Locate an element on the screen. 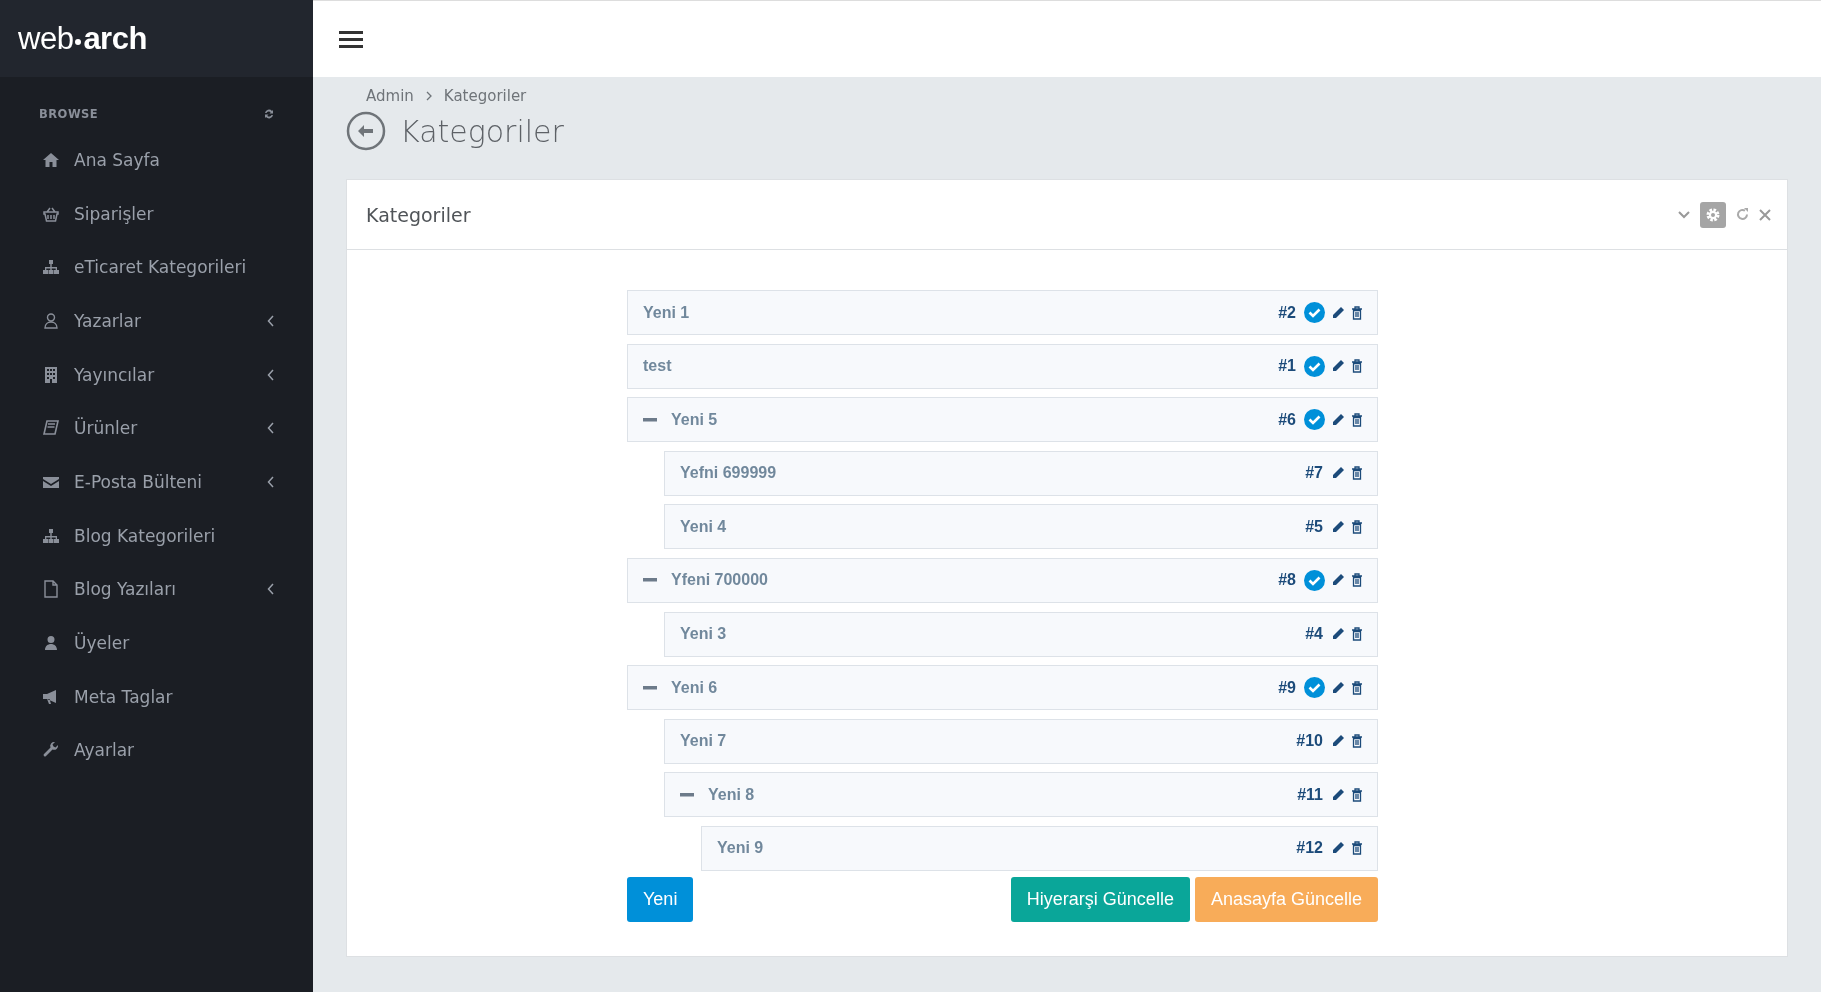 The image size is (1821, 992). user-icon is located at coordinates (51, 643).